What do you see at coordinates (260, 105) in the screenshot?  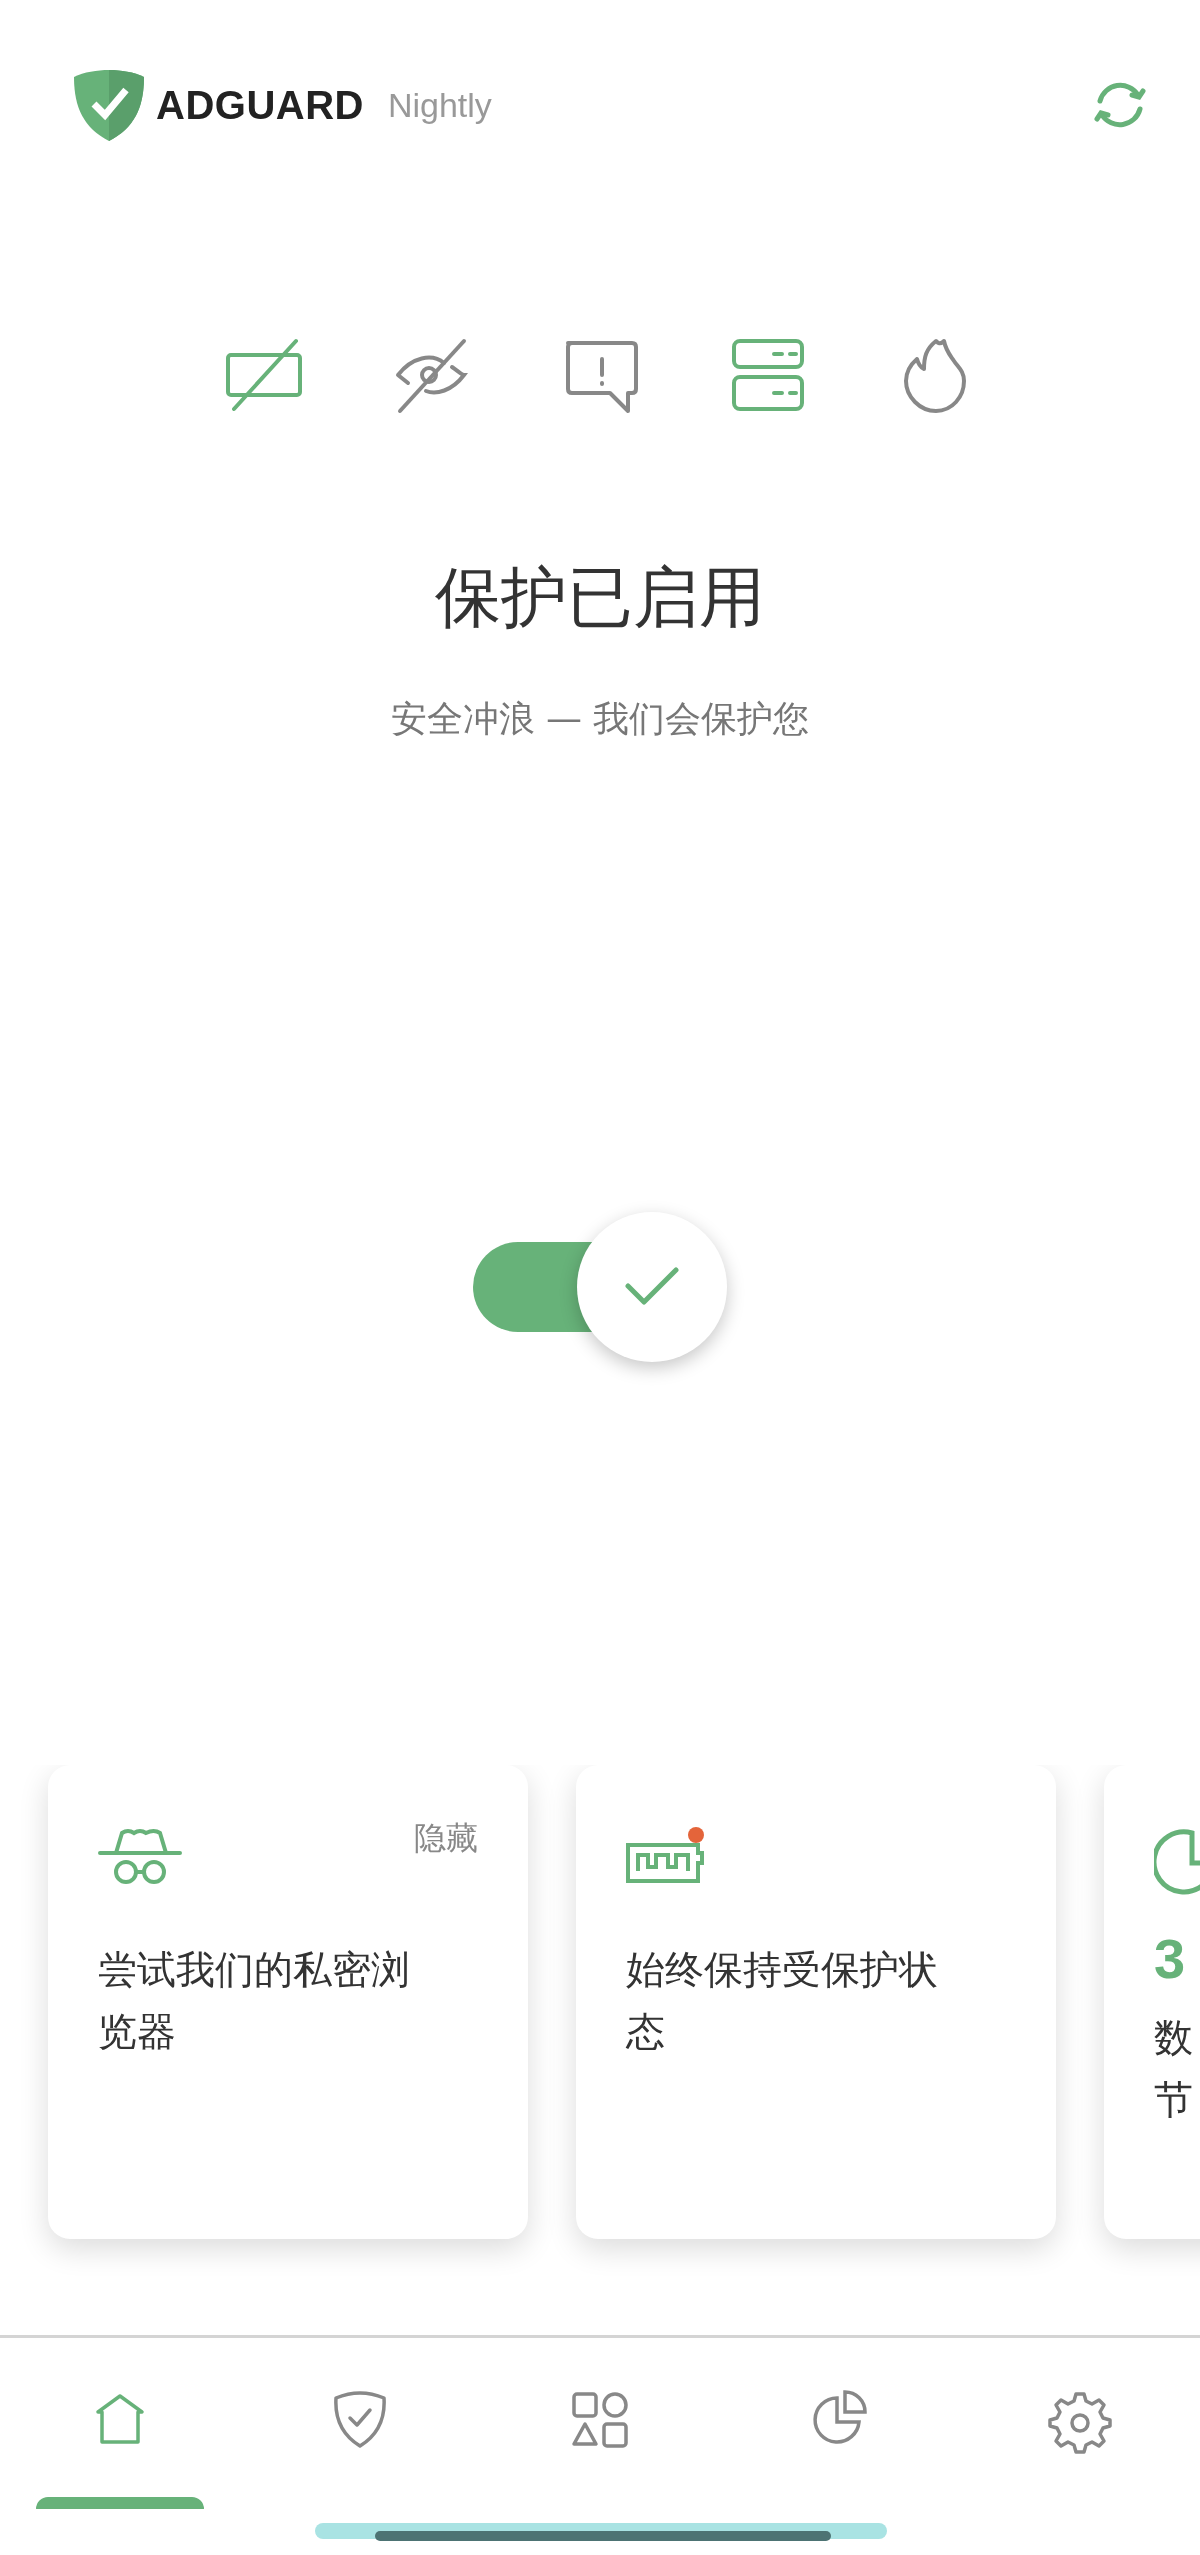 I see `brand-name: ADGUARD` at bounding box center [260, 105].